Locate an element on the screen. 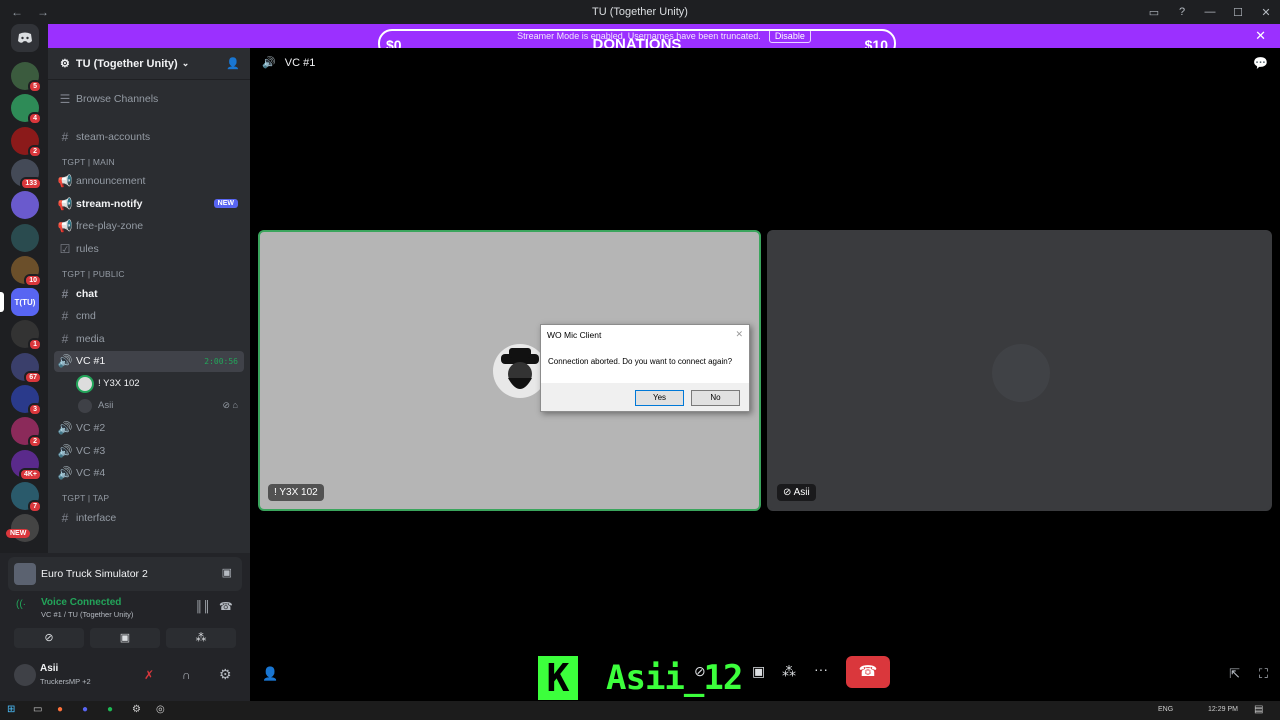 The height and width of the screenshot is (720, 1280). disconnect-button: ☎ is located at coordinates (868, 672).